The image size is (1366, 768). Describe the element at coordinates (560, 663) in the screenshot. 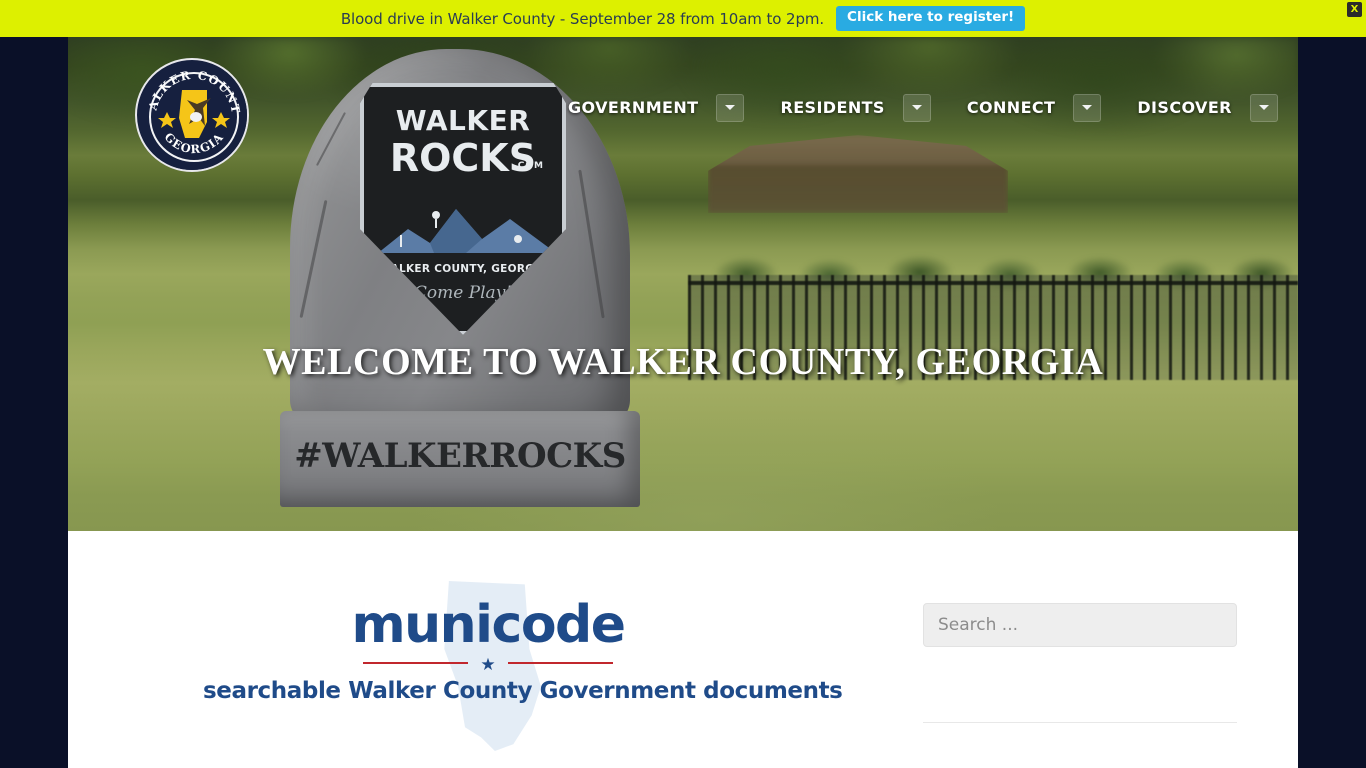

I see `municode-rule-right` at that location.